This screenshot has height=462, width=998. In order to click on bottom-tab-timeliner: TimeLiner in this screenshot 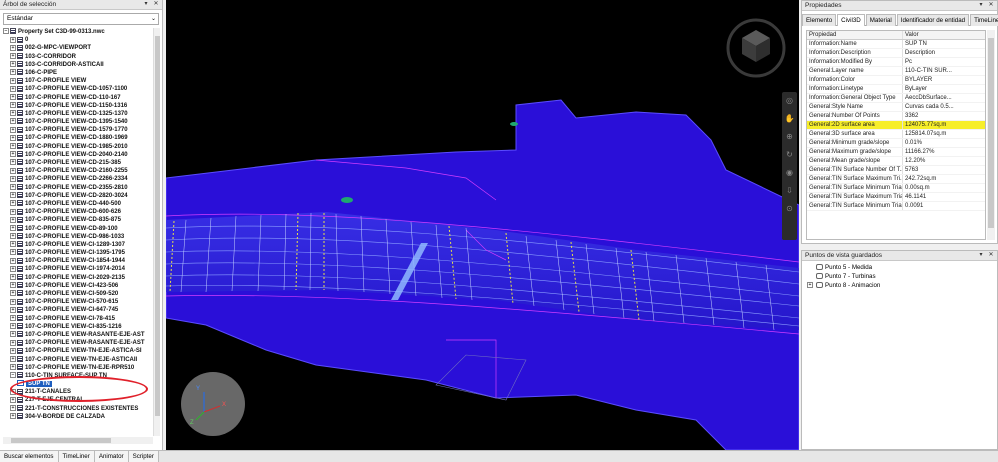, I will do `click(76, 456)`.